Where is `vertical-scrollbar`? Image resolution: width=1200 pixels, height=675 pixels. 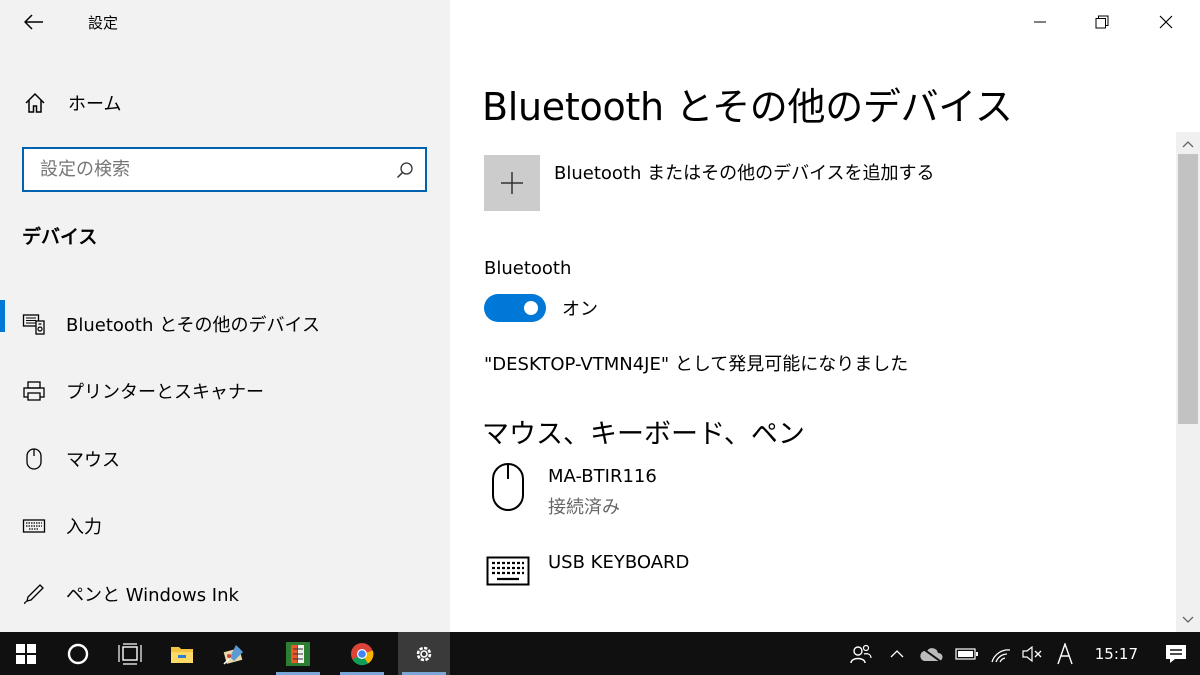
vertical-scrollbar is located at coordinates (1188, 382).